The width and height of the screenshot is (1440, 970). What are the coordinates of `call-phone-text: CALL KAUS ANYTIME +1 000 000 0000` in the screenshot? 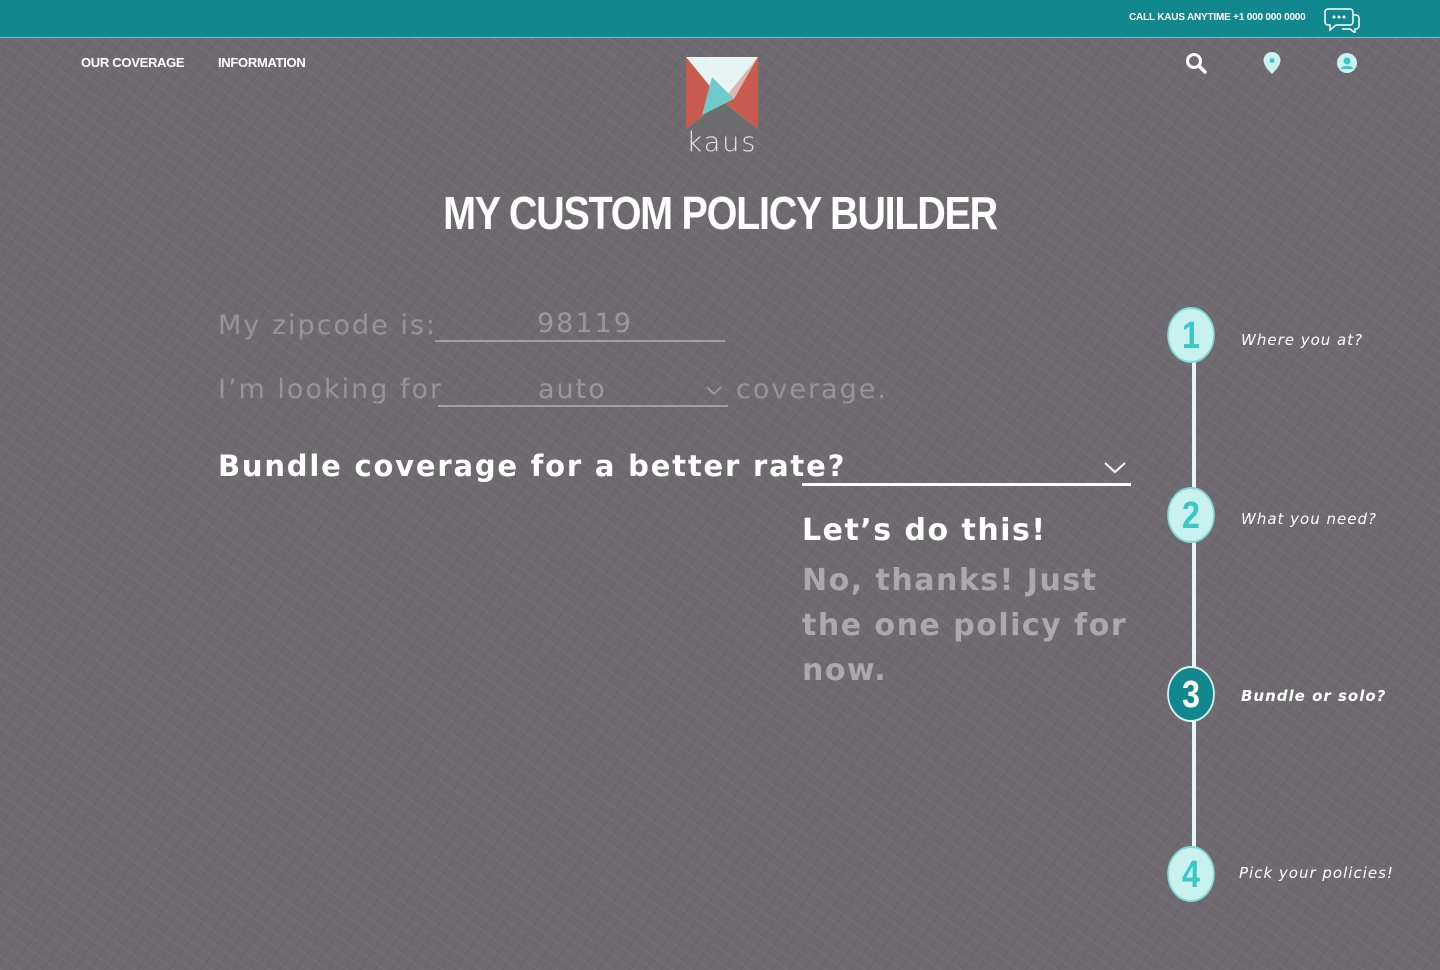 It's located at (1217, 17).